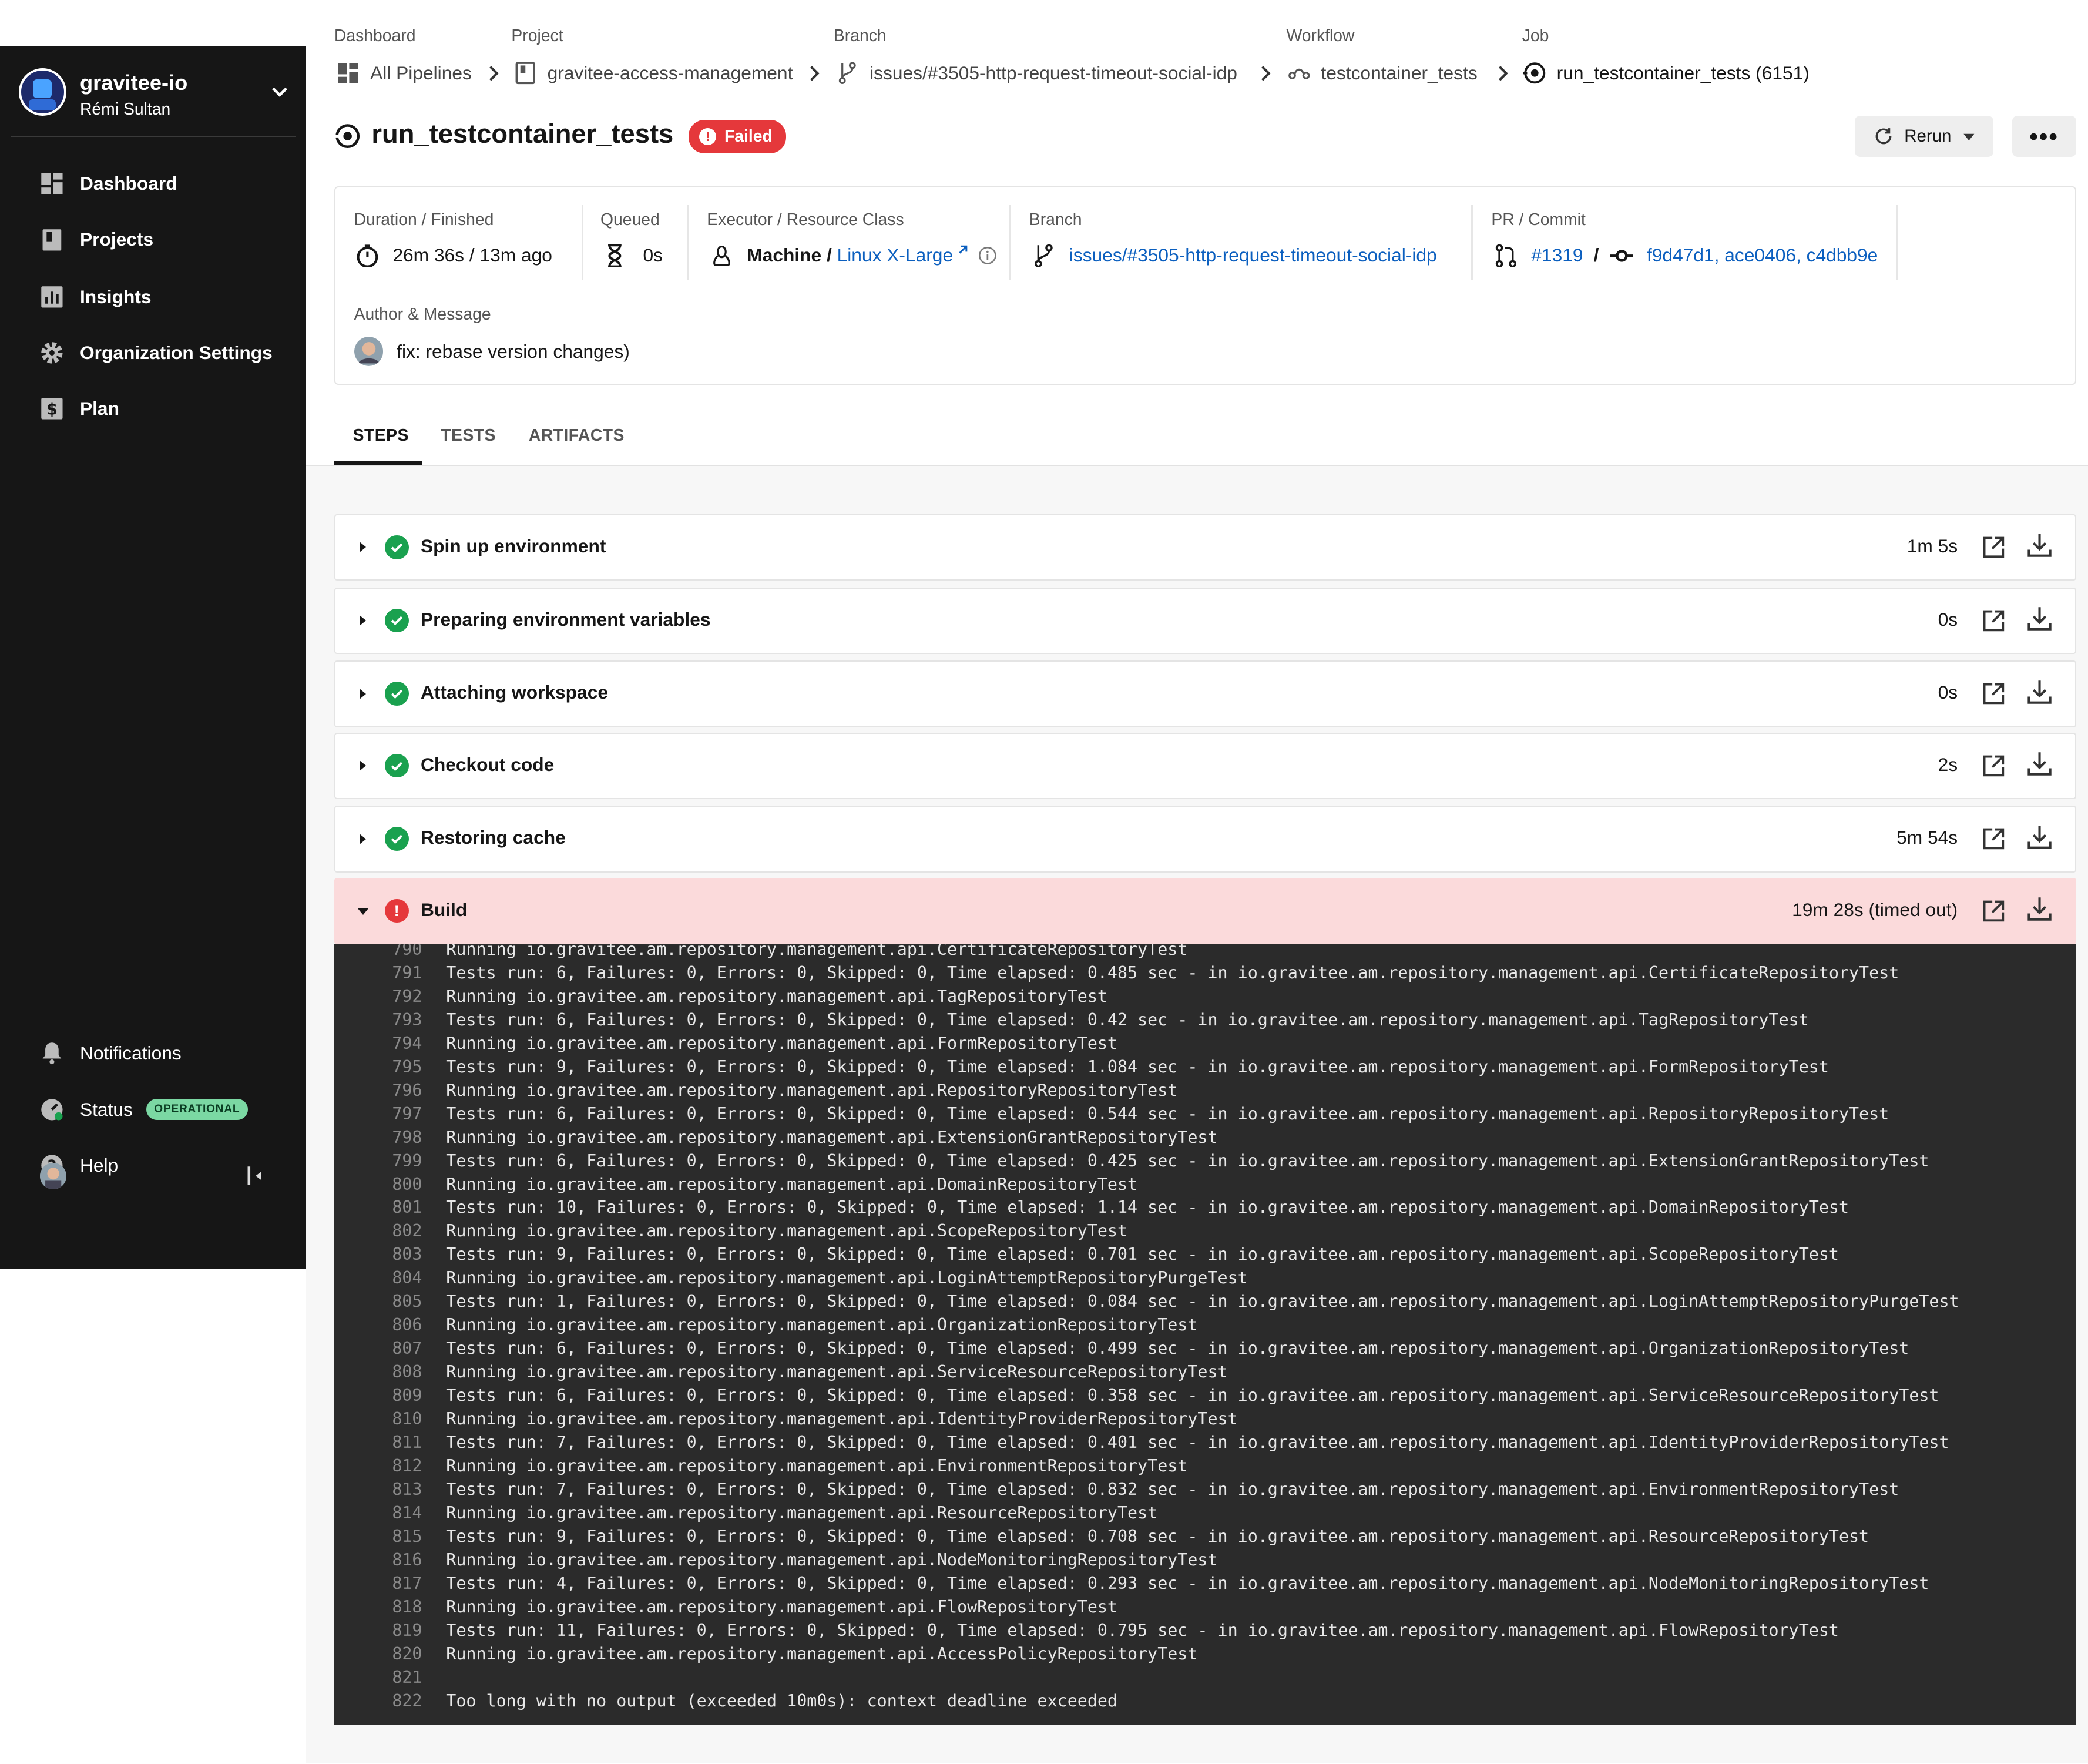 The width and height of the screenshot is (2088, 1764). What do you see at coordinates (381, 435) in the screenshot?
I see `tab-steps: STEPS` at bounding box center [381, 435].